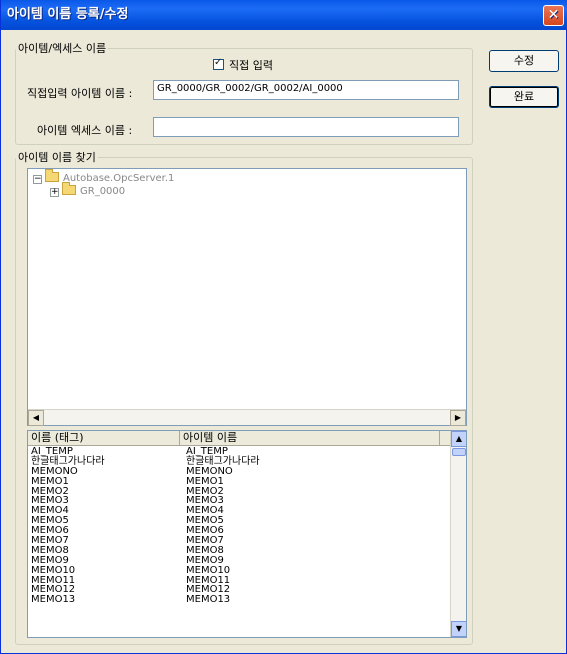 This screenshot has height=654, width=567. What do you see at coordinates (54, 192) in the screenshot?
I see `expand-icon: +` at bounding box center [54, 192].